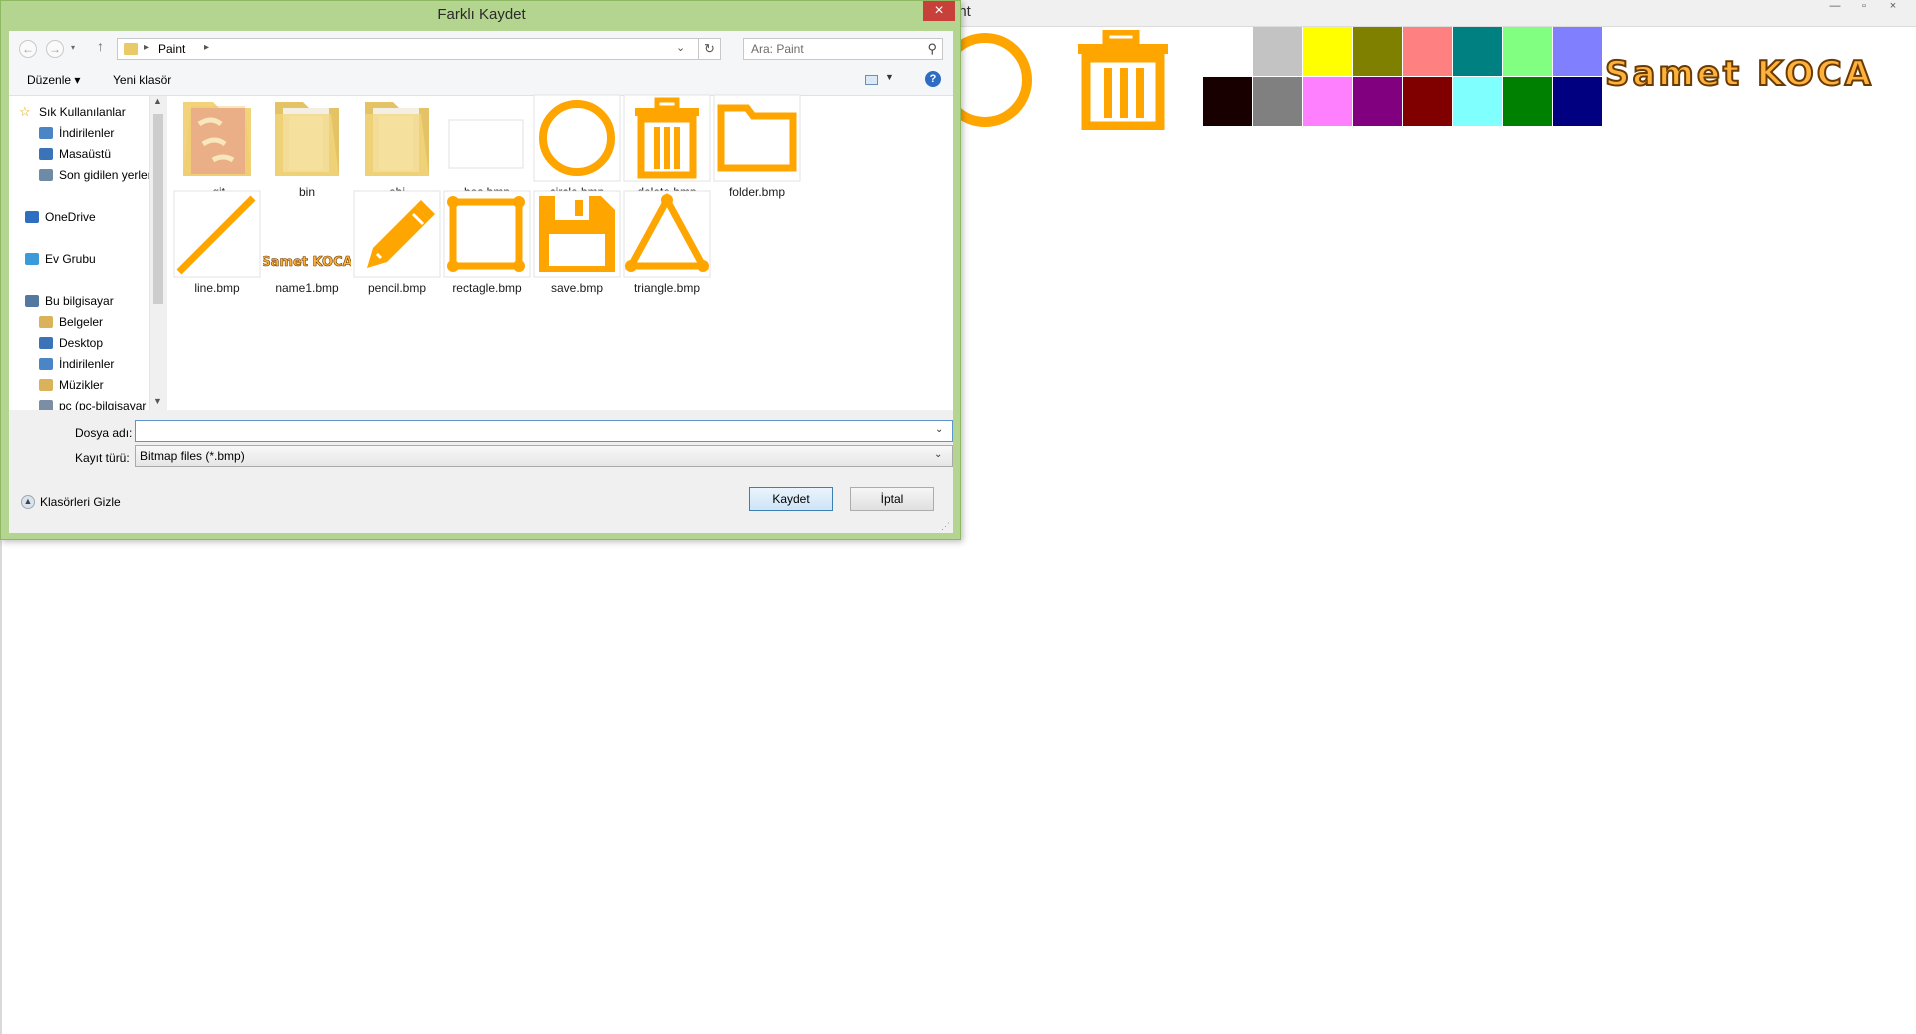 This screenshot has width=1916, height=1034. Describe the element at coordinates (217, 234) in the screenshot. I see `line-thumbnail-icon` at that location.